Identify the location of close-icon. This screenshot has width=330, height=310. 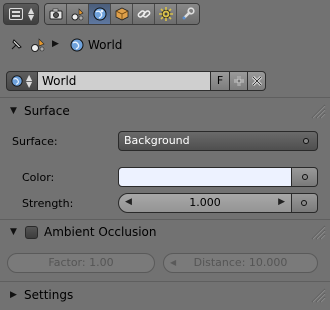
(256, 81).